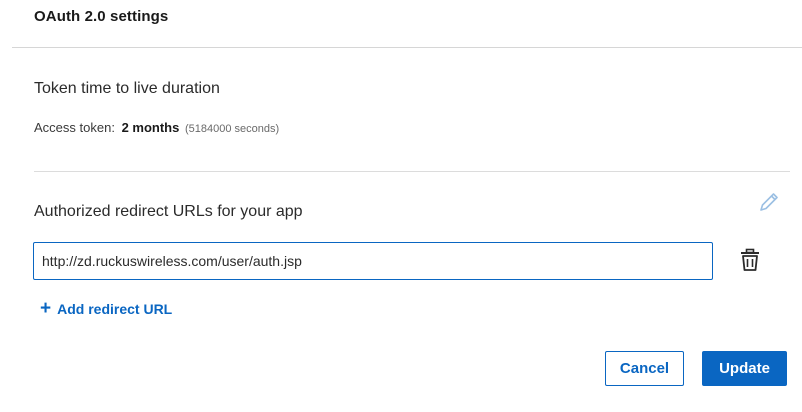  I want to click on access-token-line: Access token: 2 months (5184000 seconds), so click(156, 127).